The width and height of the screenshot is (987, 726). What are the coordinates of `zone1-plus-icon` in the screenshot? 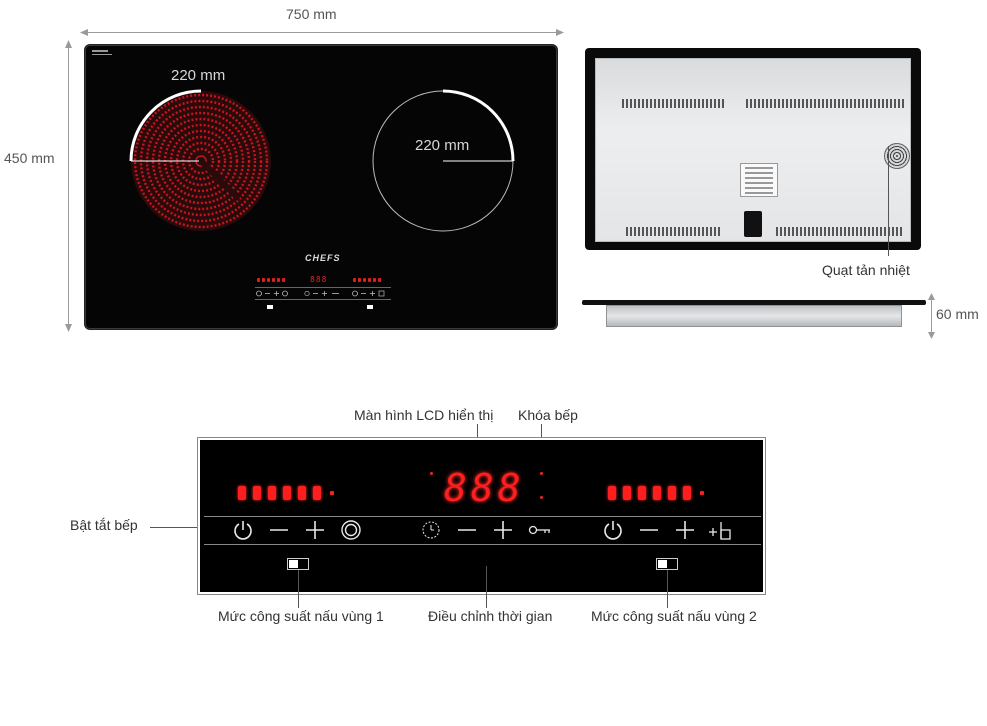 It's located at (315, 530).